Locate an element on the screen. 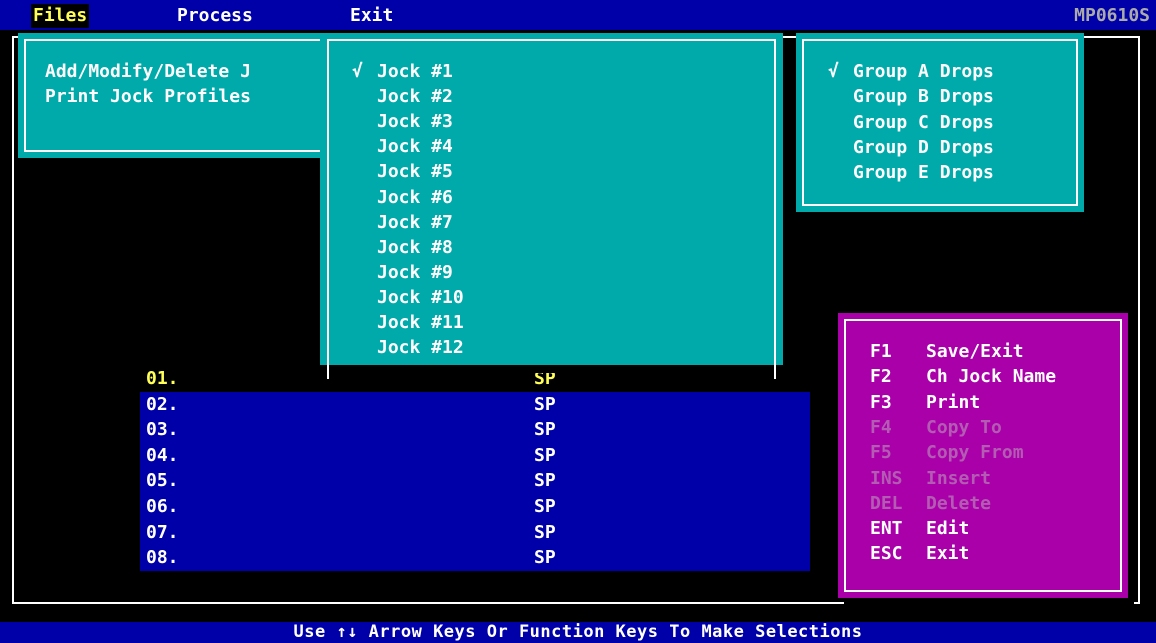 Image resolution: width=1156 pixels, height=643 pixels. table-row: 04. SP is located at coordinates (475, 455).